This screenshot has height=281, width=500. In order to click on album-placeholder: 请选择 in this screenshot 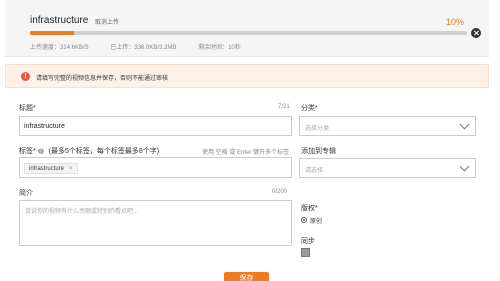, I will do `click(314, 171)`.